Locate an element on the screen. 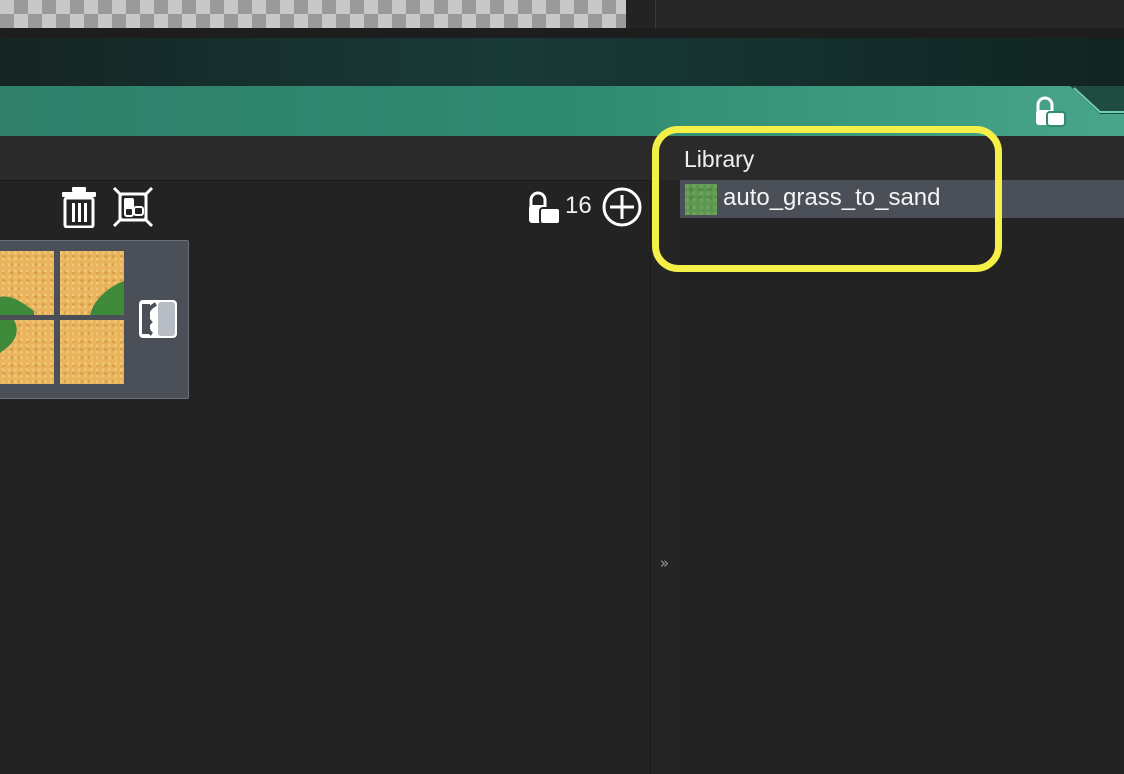 This screenshot has height=774, width=1124. tile-grass-edge-bottom-left is located at coordinates (27, 352).